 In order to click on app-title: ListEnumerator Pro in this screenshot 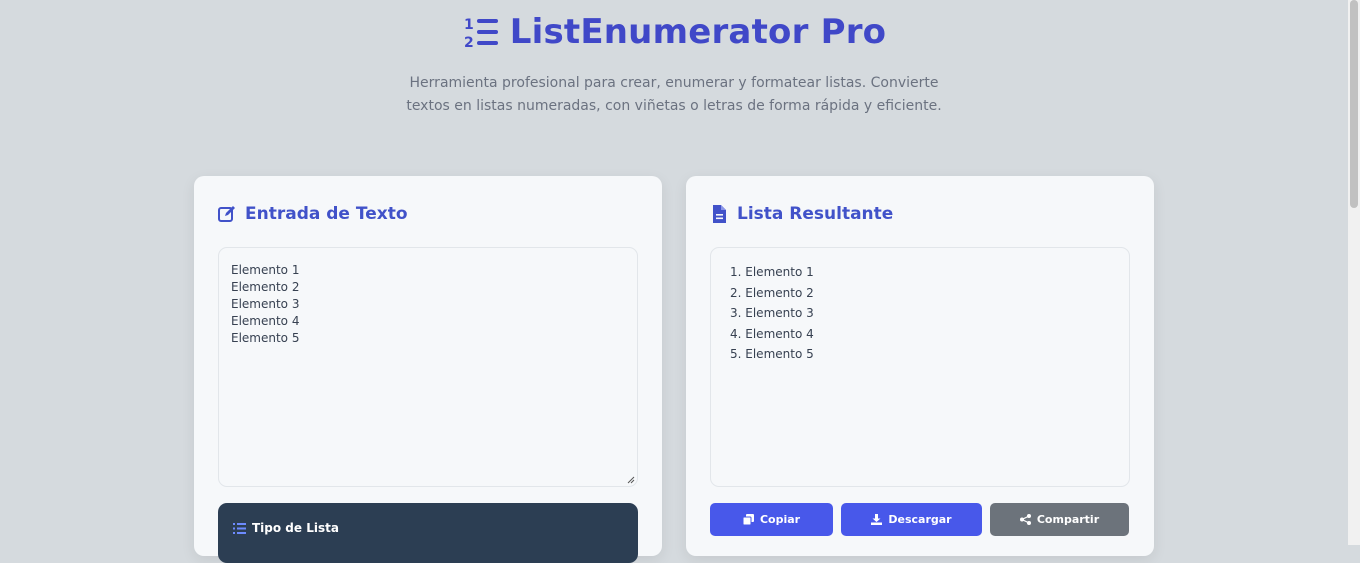, I will do `click(698, 32)`.